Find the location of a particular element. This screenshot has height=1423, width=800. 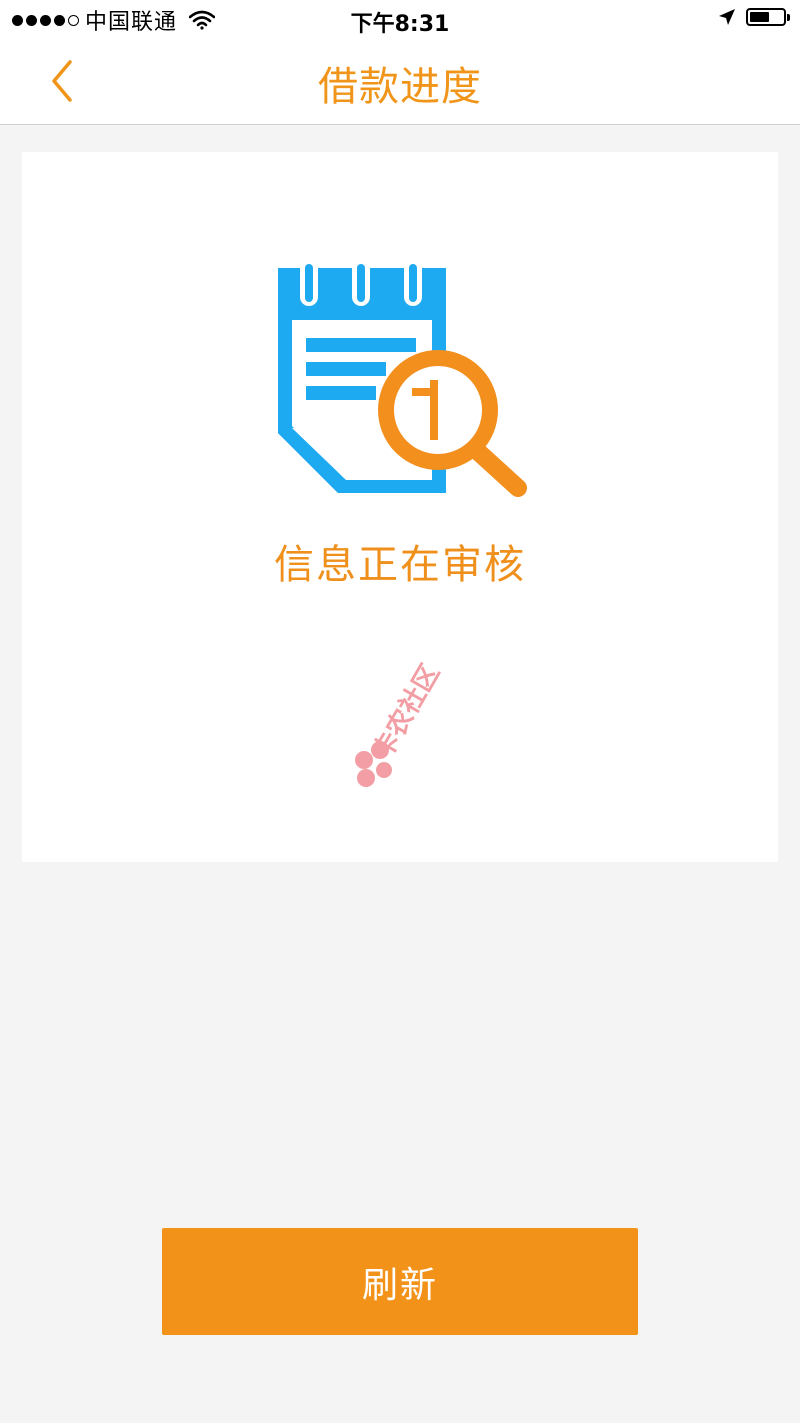

status-bar: 中国联通 下午8:31 is located at coordinates (400, 20).